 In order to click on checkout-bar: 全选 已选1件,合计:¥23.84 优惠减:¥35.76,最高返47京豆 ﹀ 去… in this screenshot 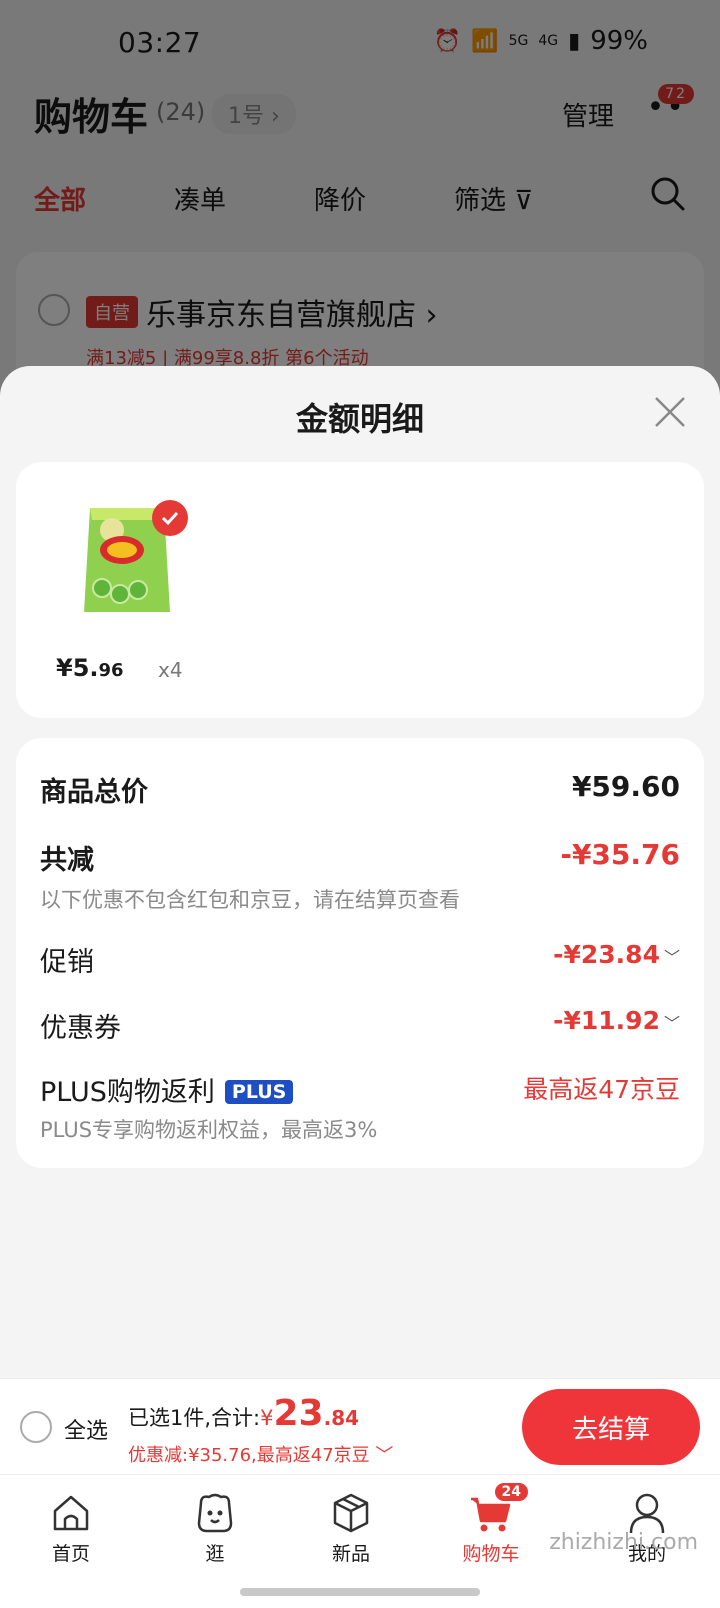, I will do `click(360, 1426)`.